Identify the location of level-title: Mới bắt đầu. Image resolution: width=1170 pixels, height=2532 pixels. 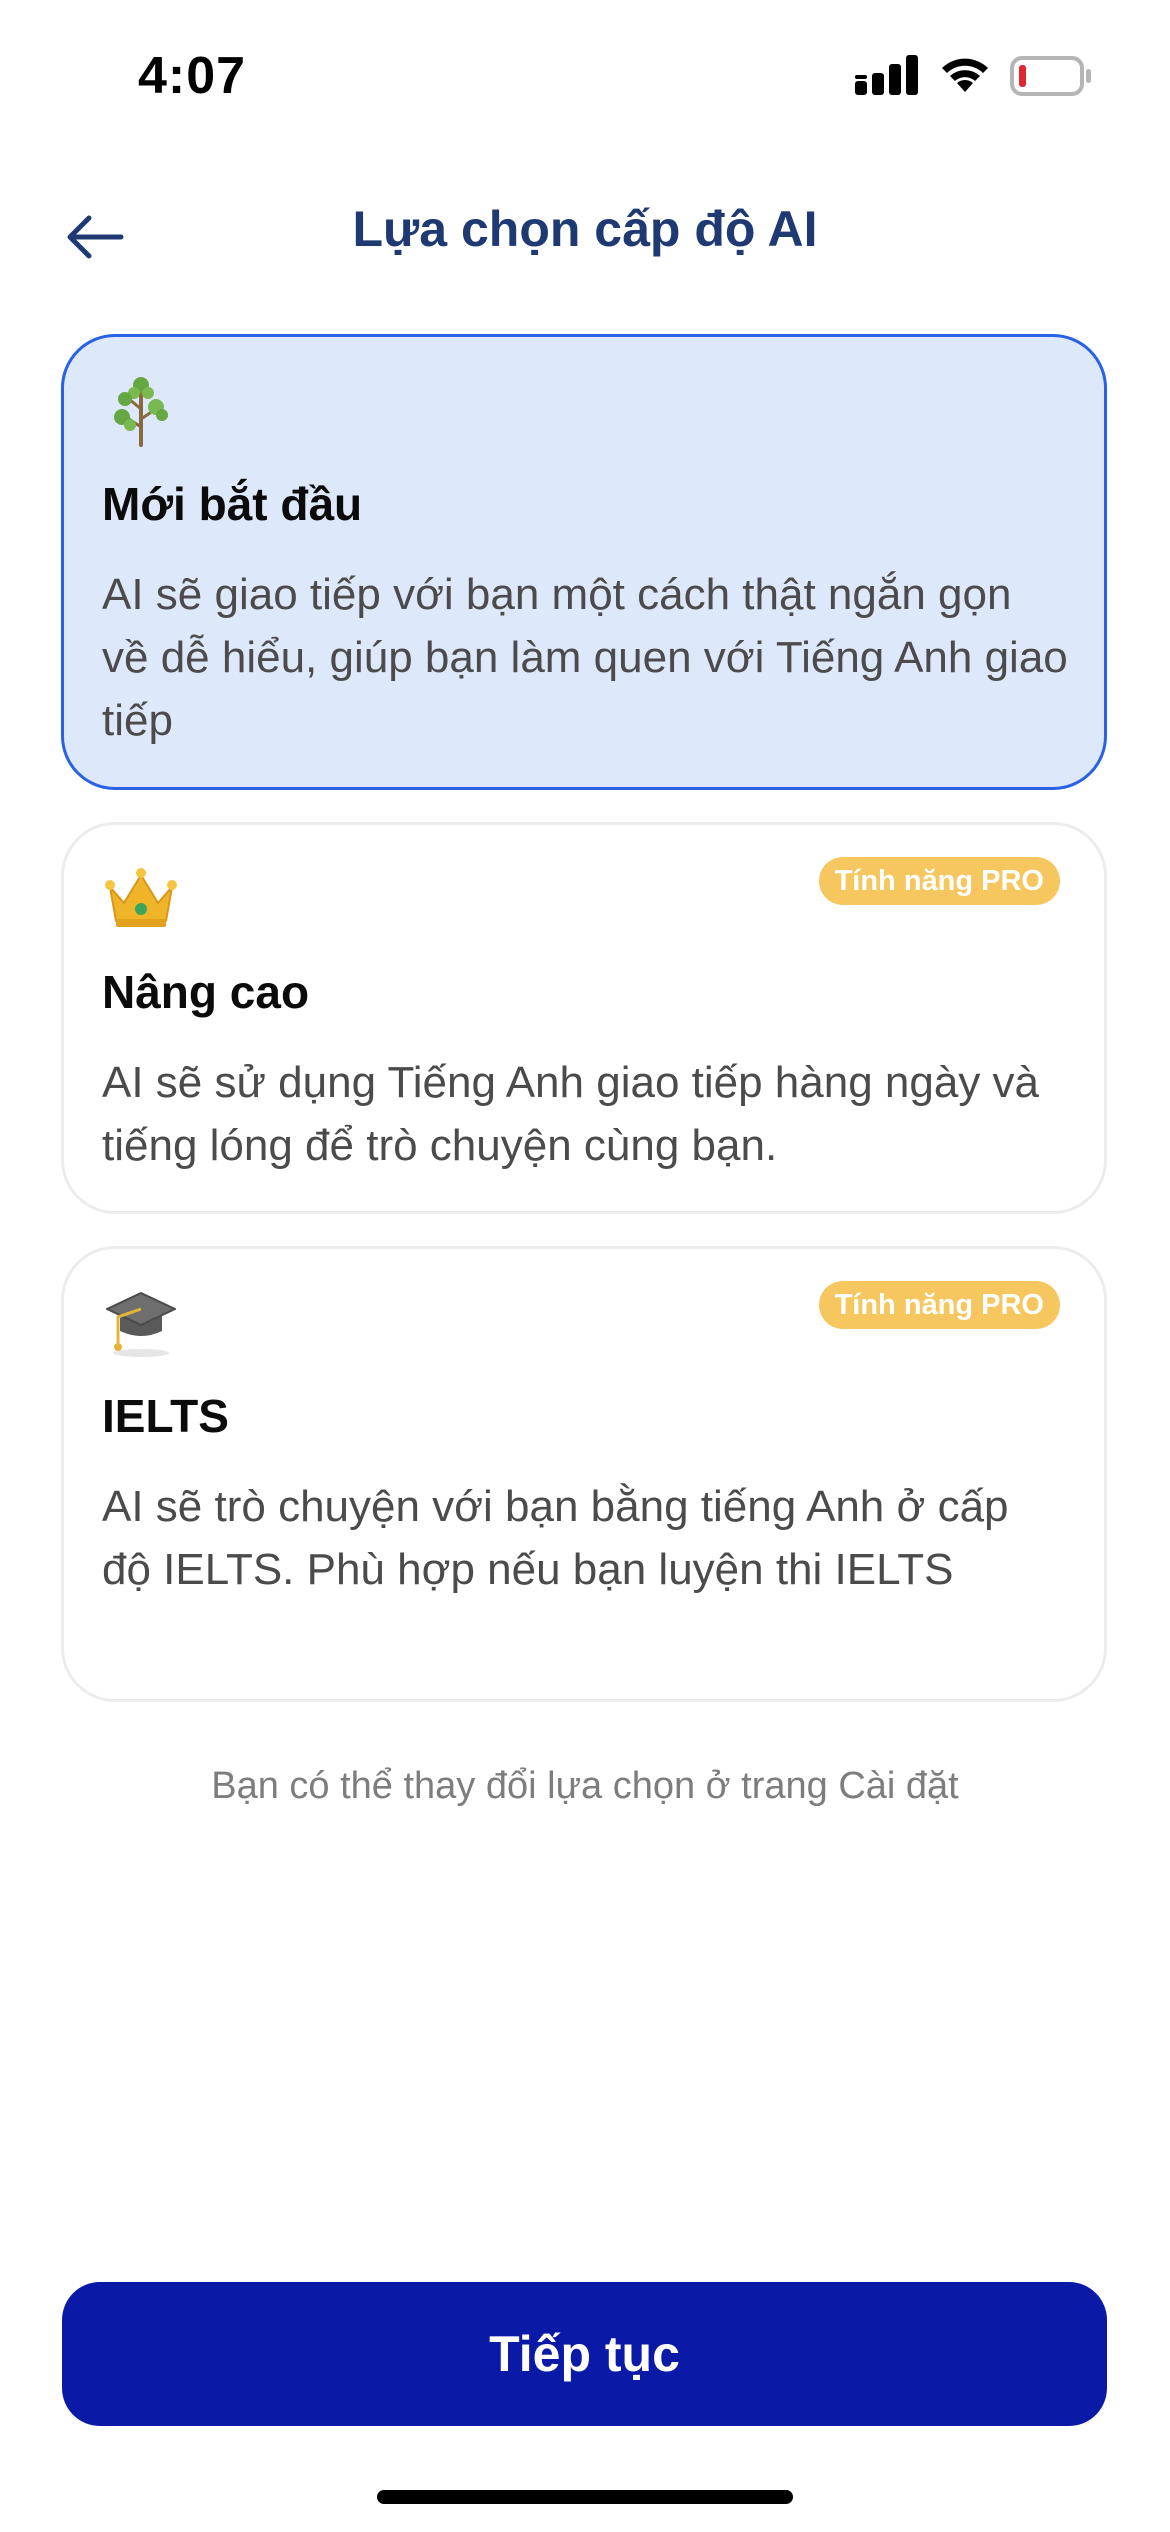
(232, 504).